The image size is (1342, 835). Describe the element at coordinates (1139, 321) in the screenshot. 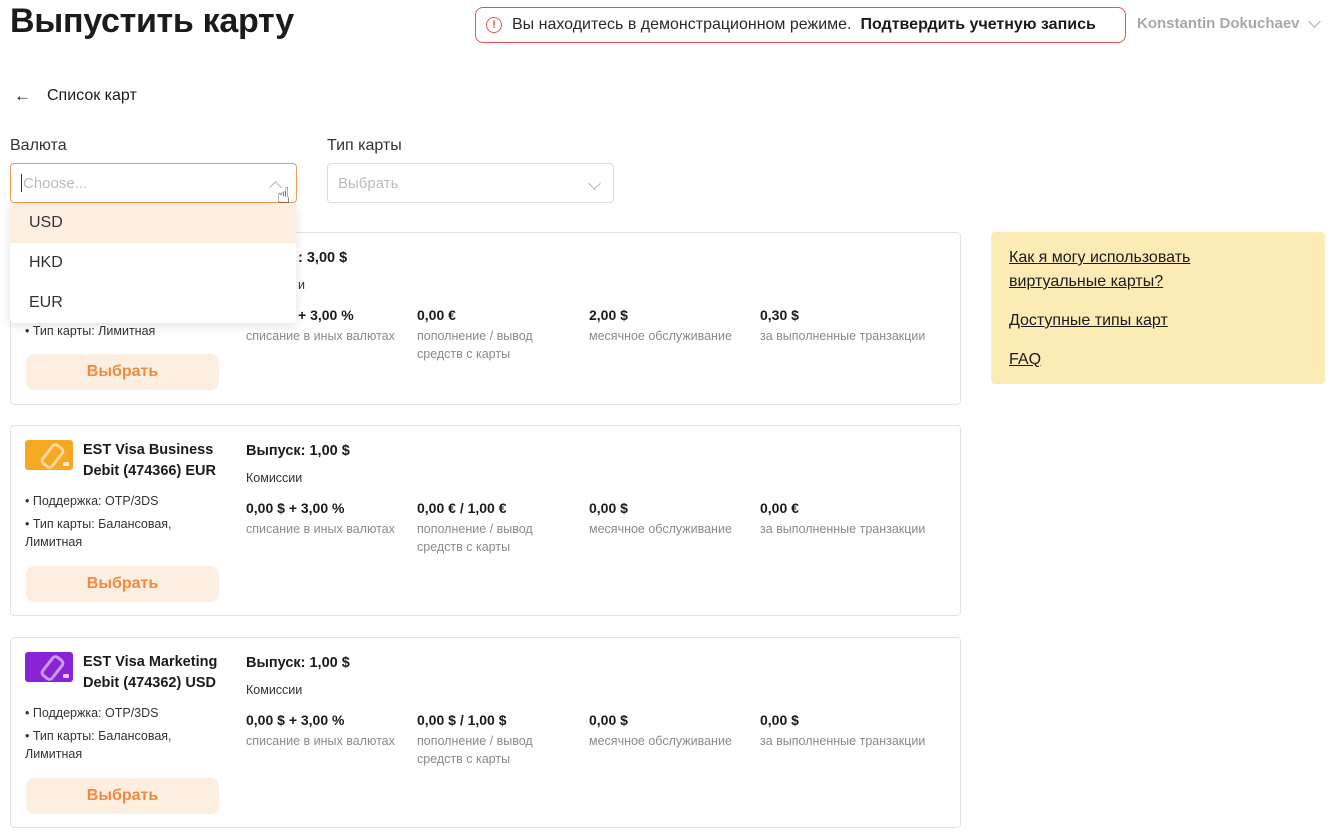

I see `available-card-types-link: Доступные типы карт` at that location.